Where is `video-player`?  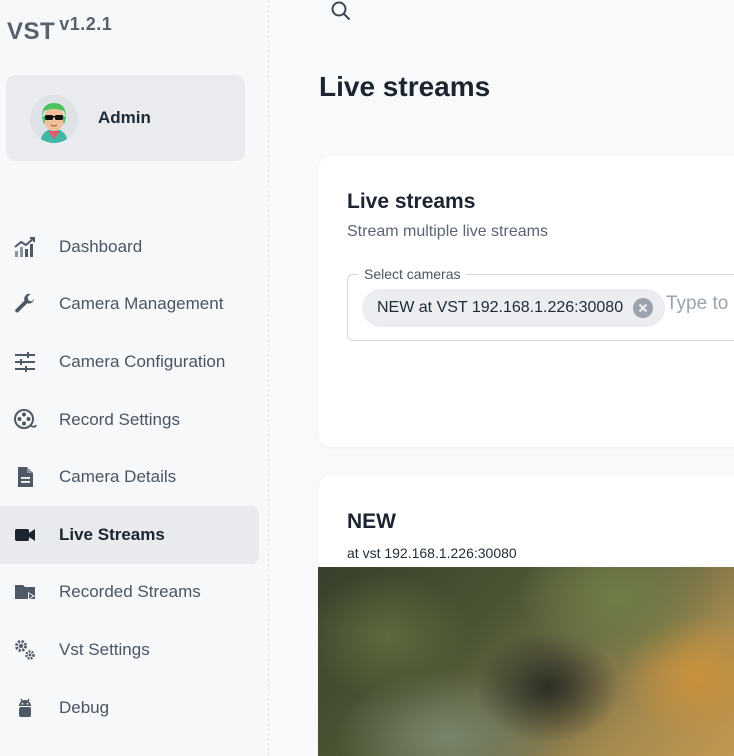 video-player is located at coordinates (526, 661).